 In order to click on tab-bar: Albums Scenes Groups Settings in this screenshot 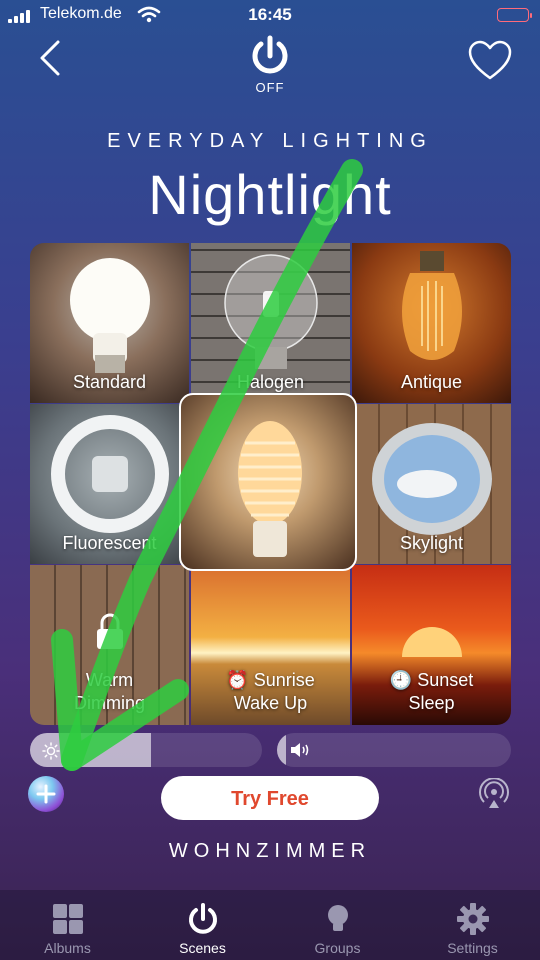, I will do `click(270, 925)`.